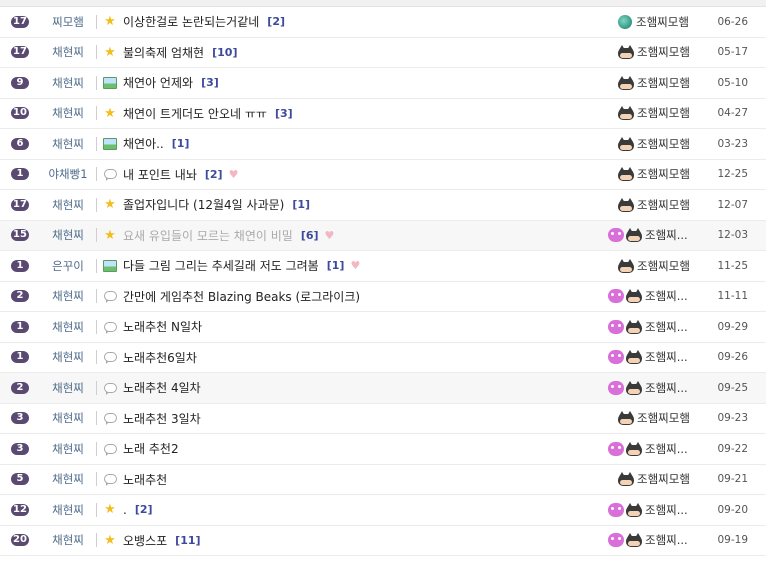 The width and height of the screenshot is (766, 581). What do you see at coordinates (191, 21) in the screenshot?
I see `post-title-link: 이상한걸로 논란되는거같네` at bounding box center [191, 21].